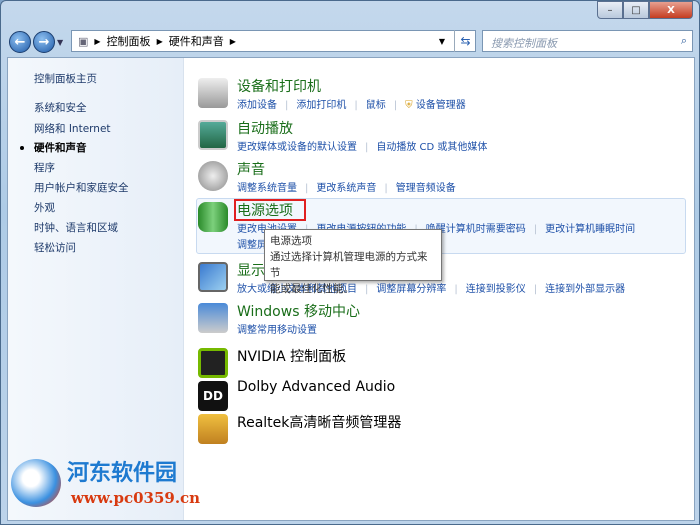 Image resolution: width=700 pixels, height=525 pixels. What do you see at coordinates (442, 41) in the screenshot?
I see `dropdown-icon: ▼` at bounding box center [442, 41].